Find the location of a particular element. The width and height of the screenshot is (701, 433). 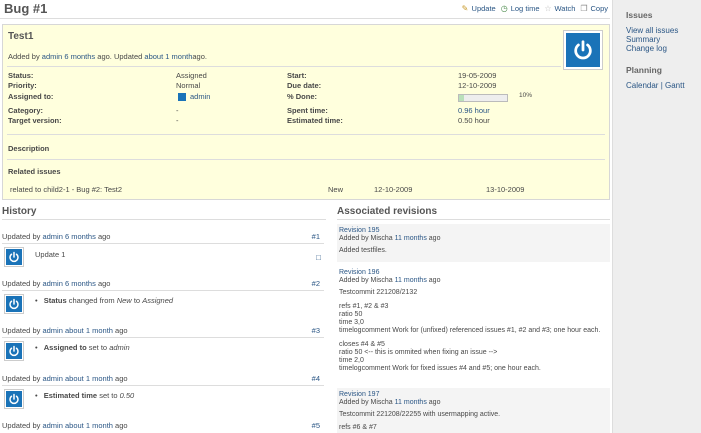

journal-number-link: #5 is located at coordinates (316, 425).